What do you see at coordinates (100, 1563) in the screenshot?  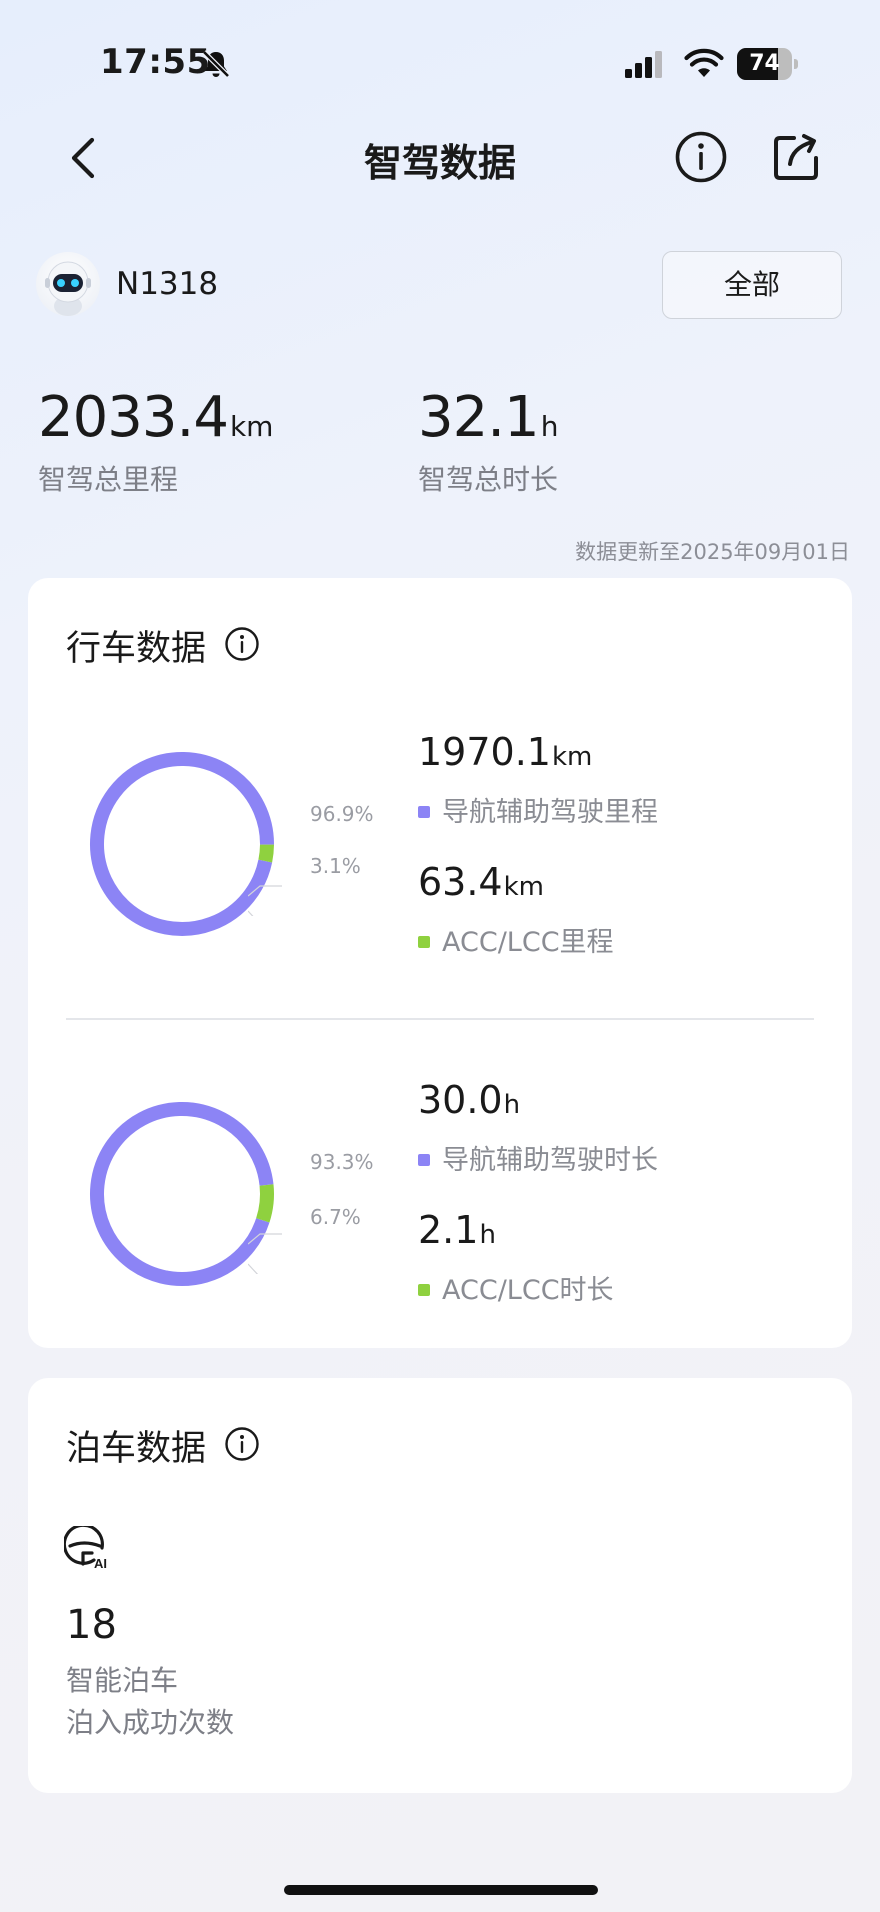 I see `svg-text: AI` at bounding box center [100, 1563].